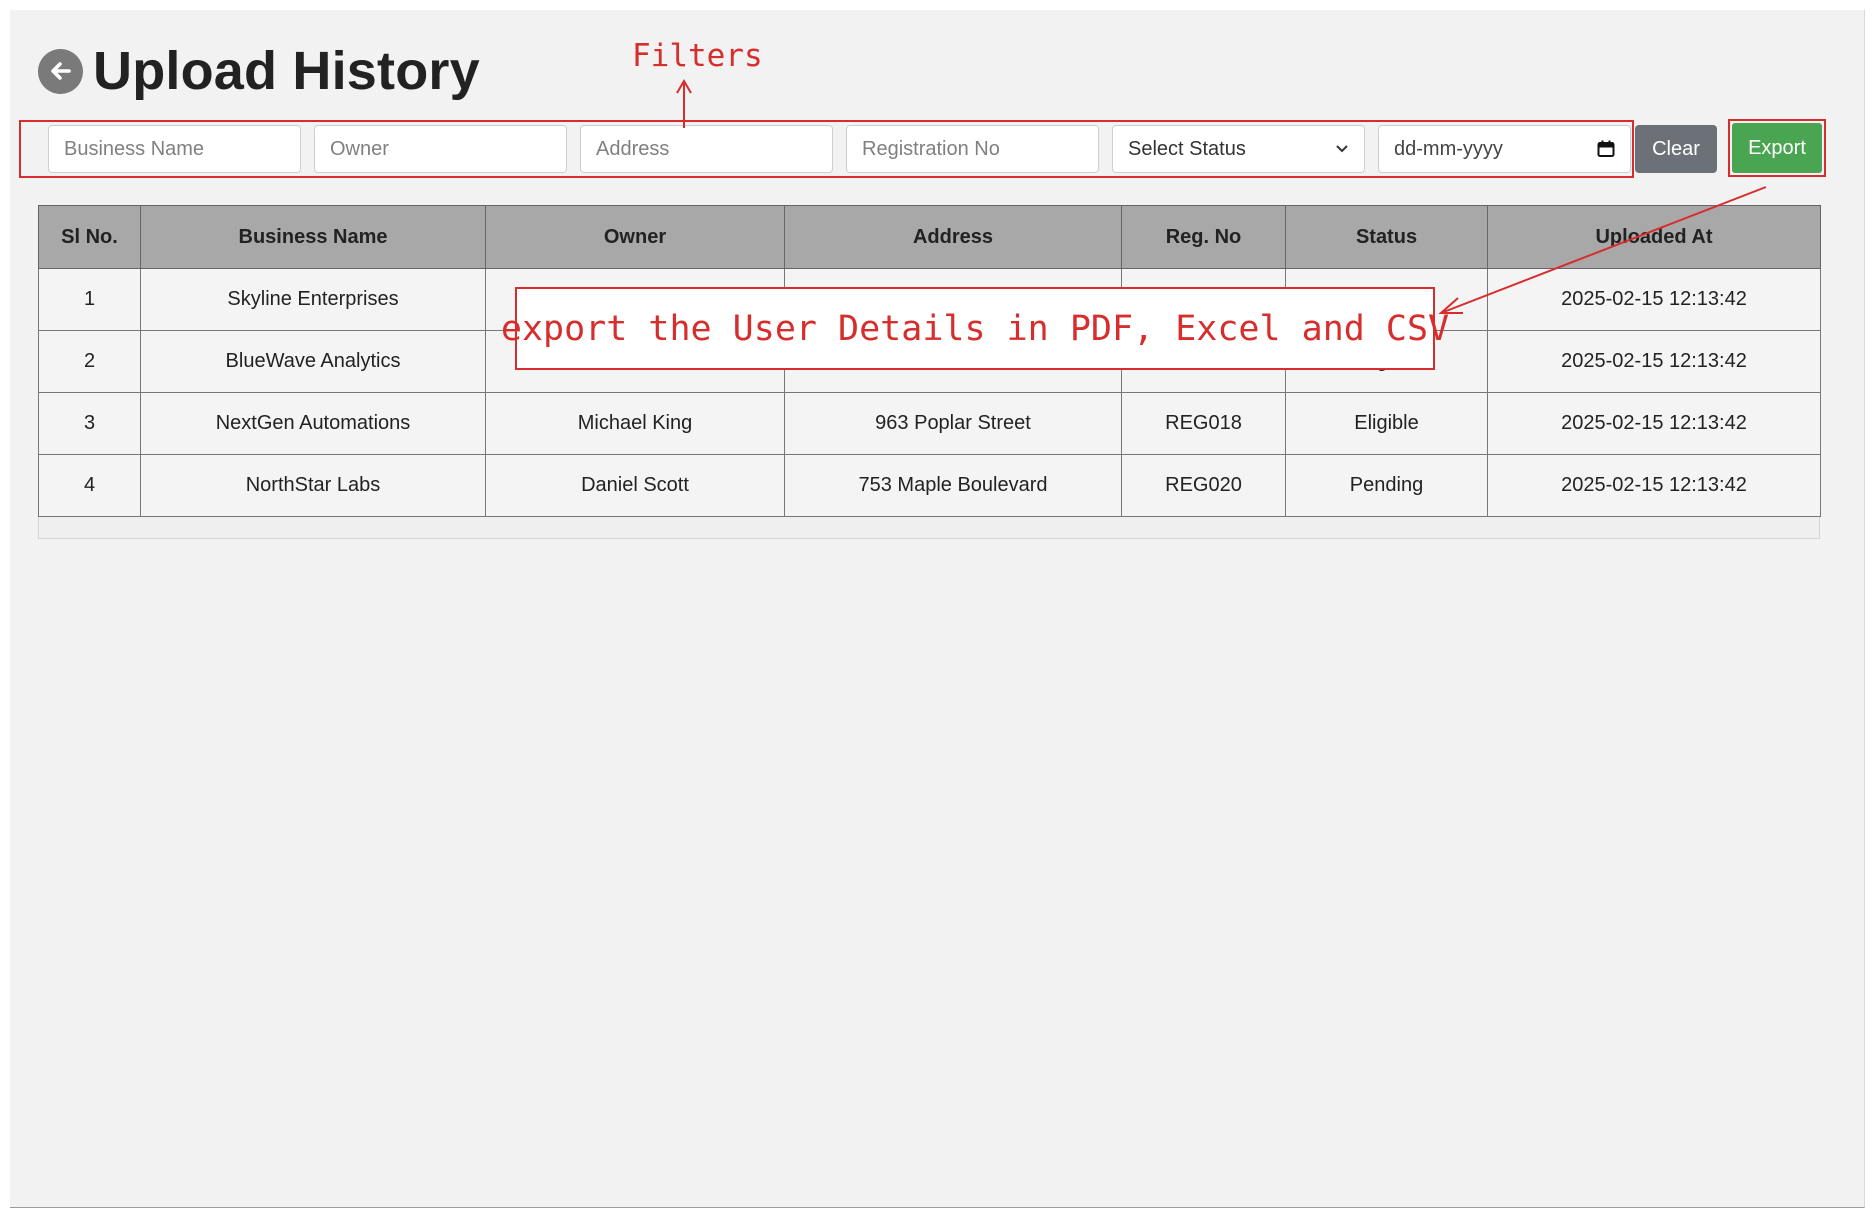 The height and width of the screenshot is (1218, 1875). What do you see at coordinates (1777, 148) in the screenshot?
I see `export-button: Export` at bounding box center [1777, 148].